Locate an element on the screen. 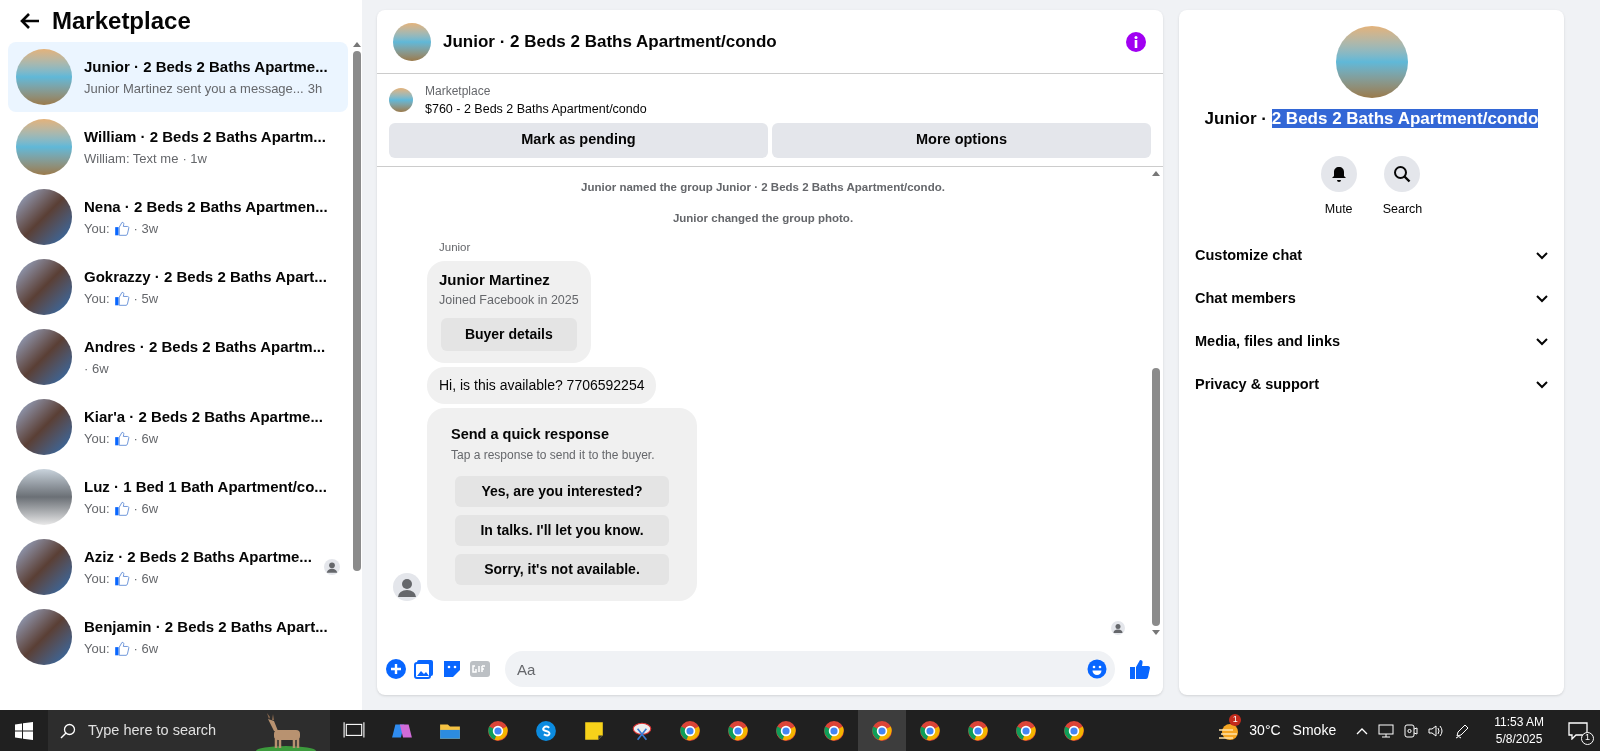  image-icon is located at coordinates (424, 669).